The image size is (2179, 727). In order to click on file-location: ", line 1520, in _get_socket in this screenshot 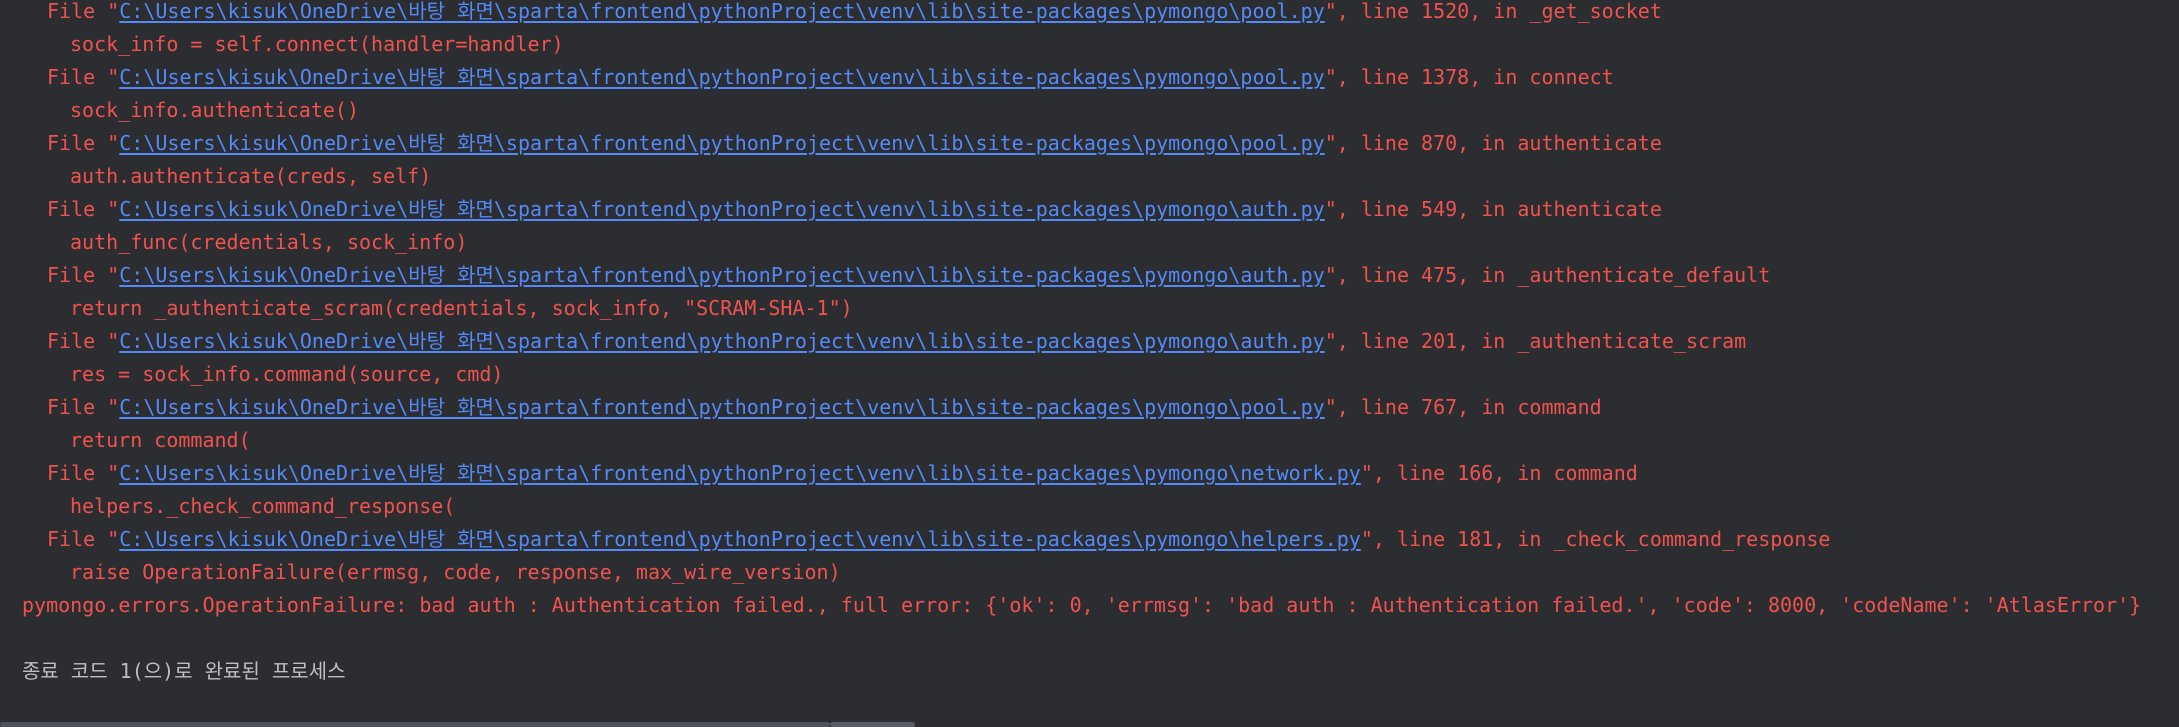, I will do `click(1493, 11)`.